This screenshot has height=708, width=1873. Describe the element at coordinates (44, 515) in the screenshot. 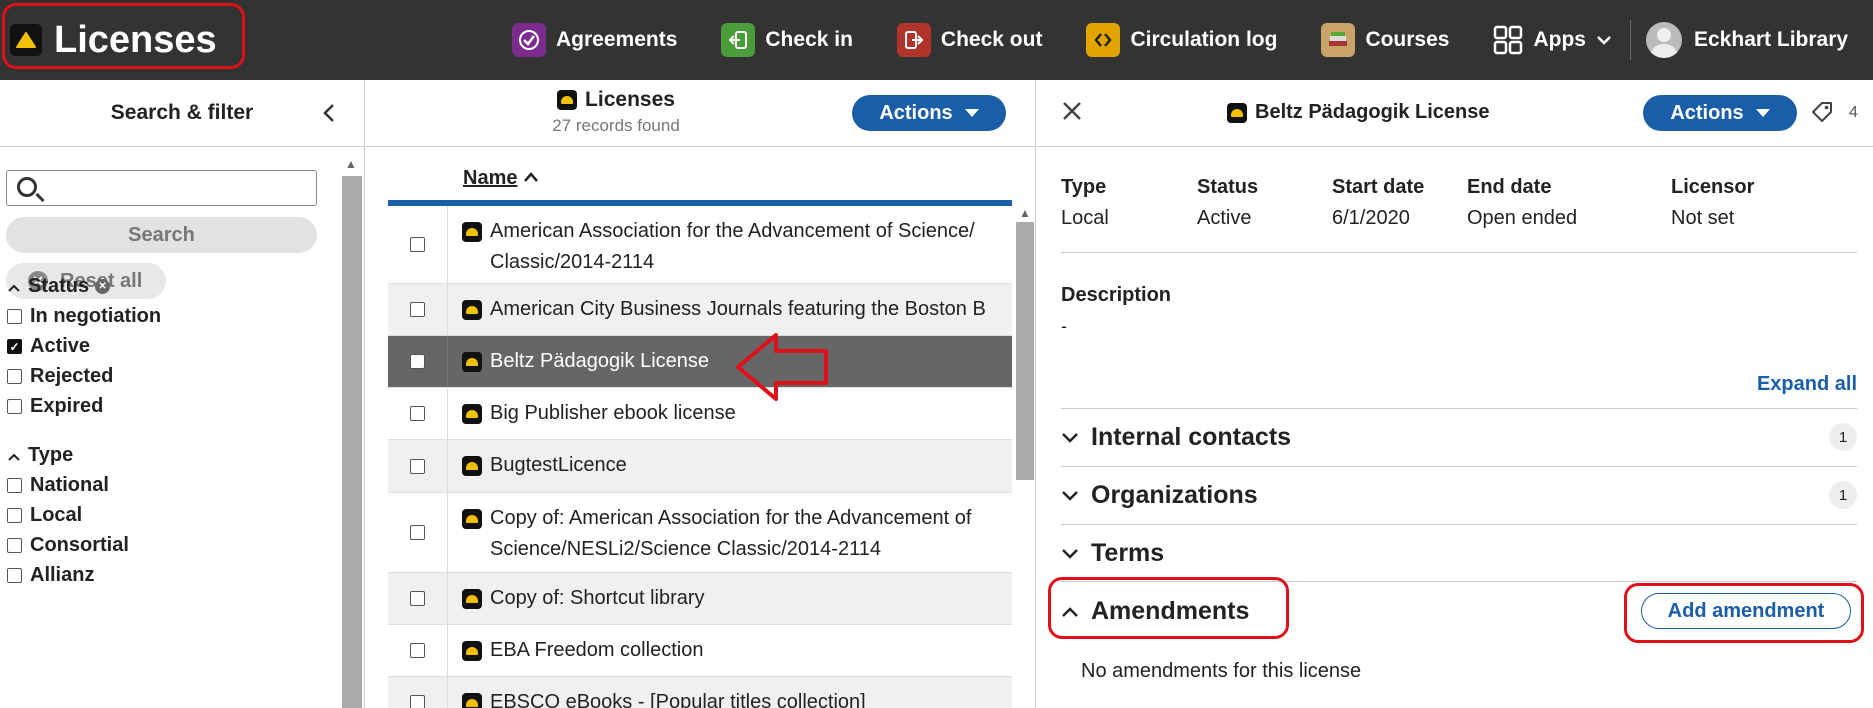

I see `type-local: Local` at that location.